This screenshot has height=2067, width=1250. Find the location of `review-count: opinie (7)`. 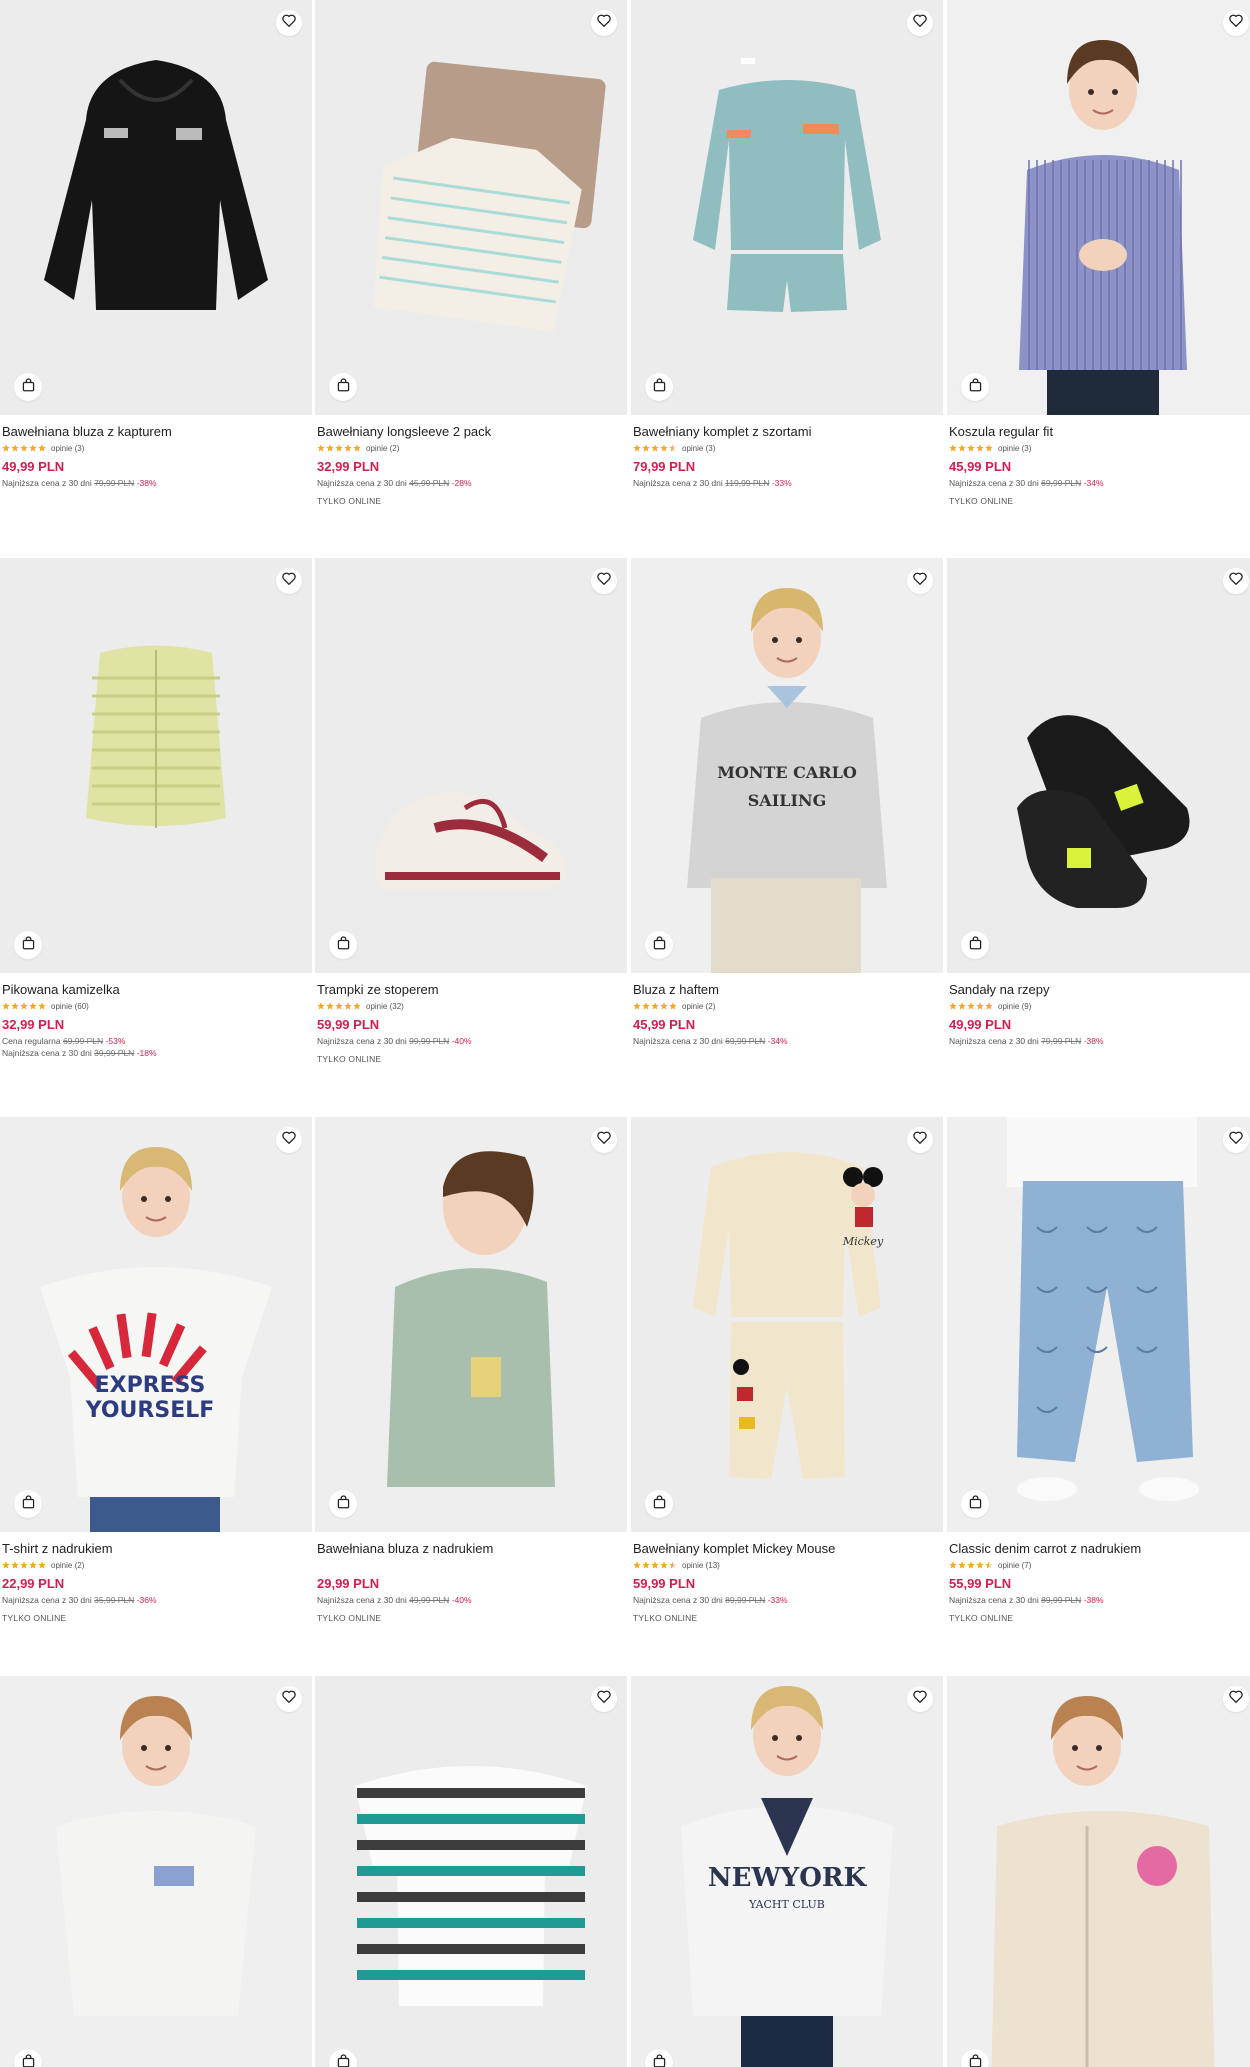

review-count: opinie (7) is located at coordinates (1014, 1565).